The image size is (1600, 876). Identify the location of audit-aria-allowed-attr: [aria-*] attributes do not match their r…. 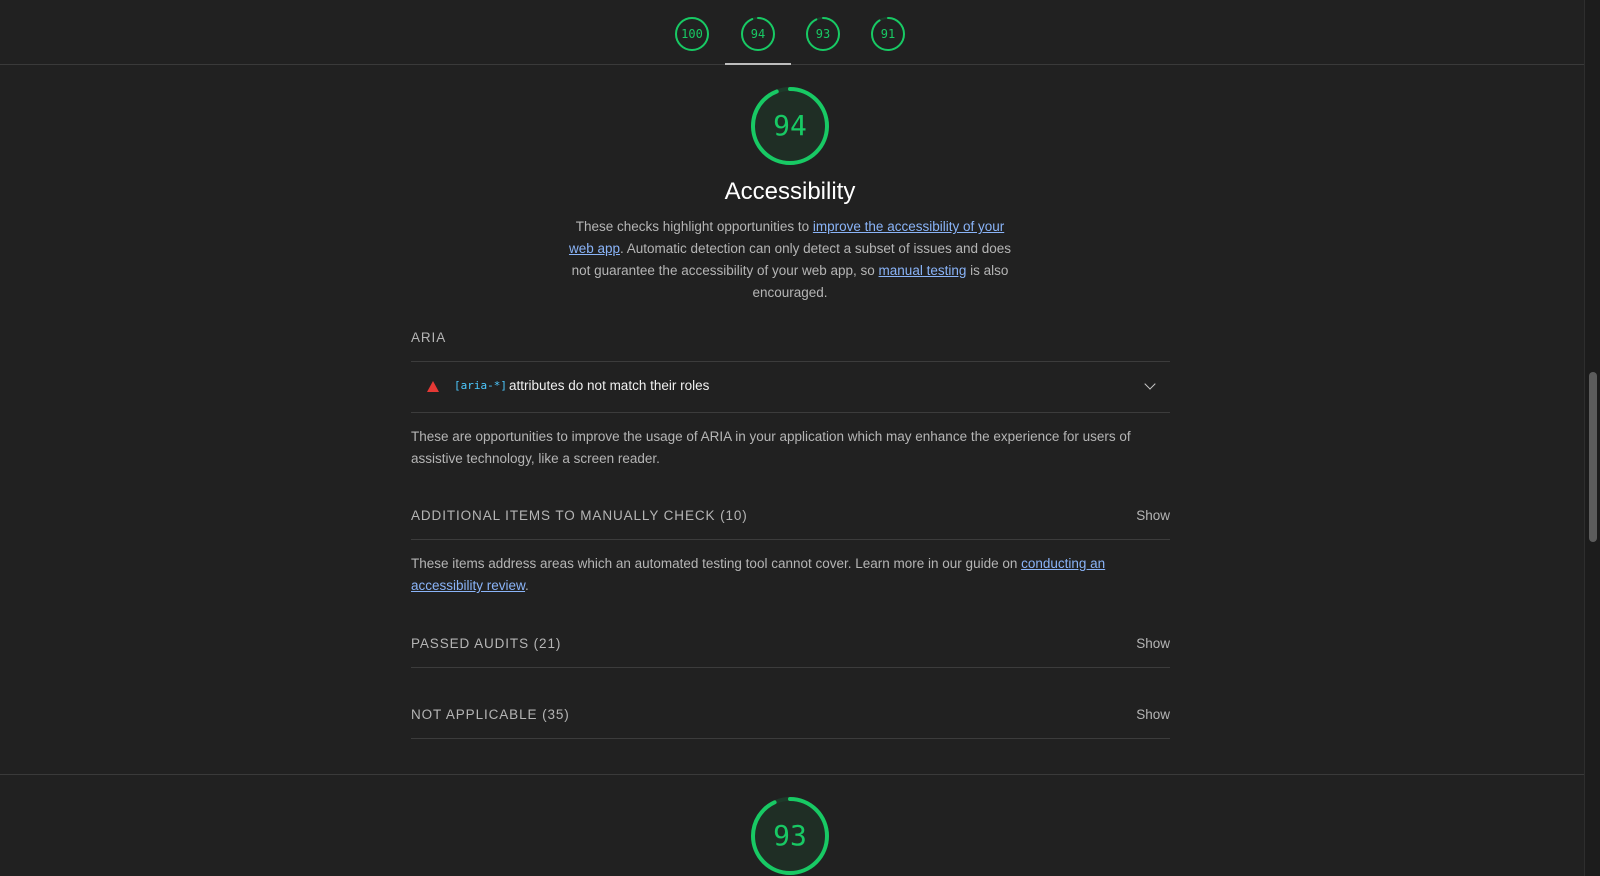
(790, 387).